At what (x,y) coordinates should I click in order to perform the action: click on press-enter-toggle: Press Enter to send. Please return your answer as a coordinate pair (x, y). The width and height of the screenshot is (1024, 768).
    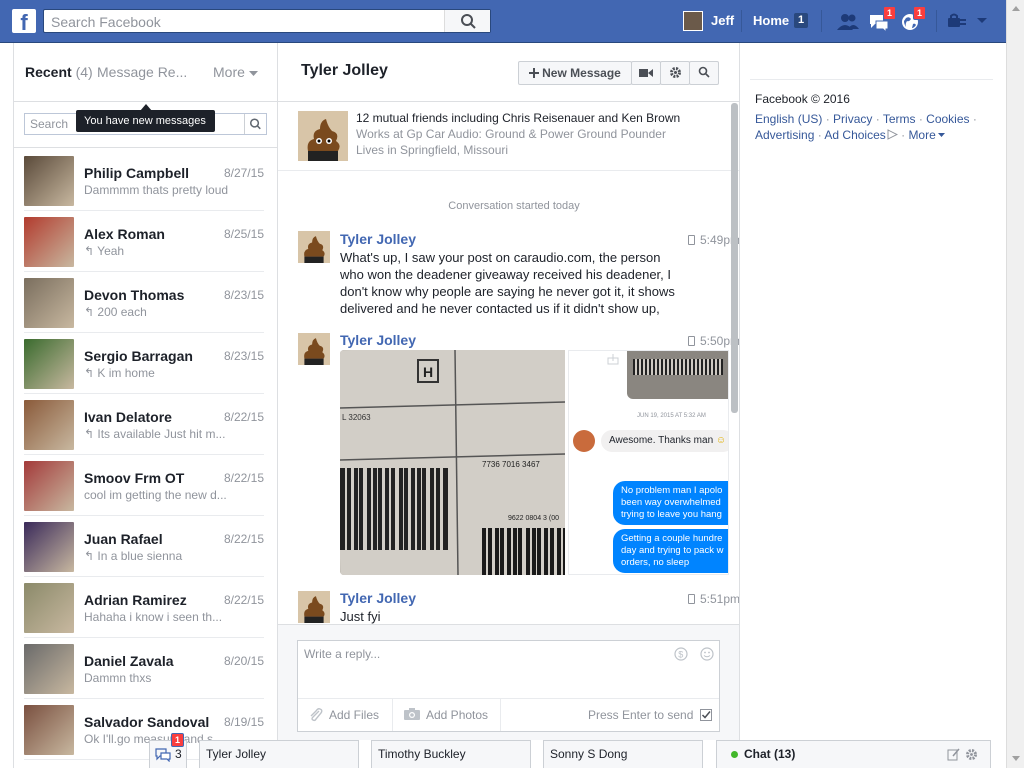
    Looking at the image, I should click on (650, 715).